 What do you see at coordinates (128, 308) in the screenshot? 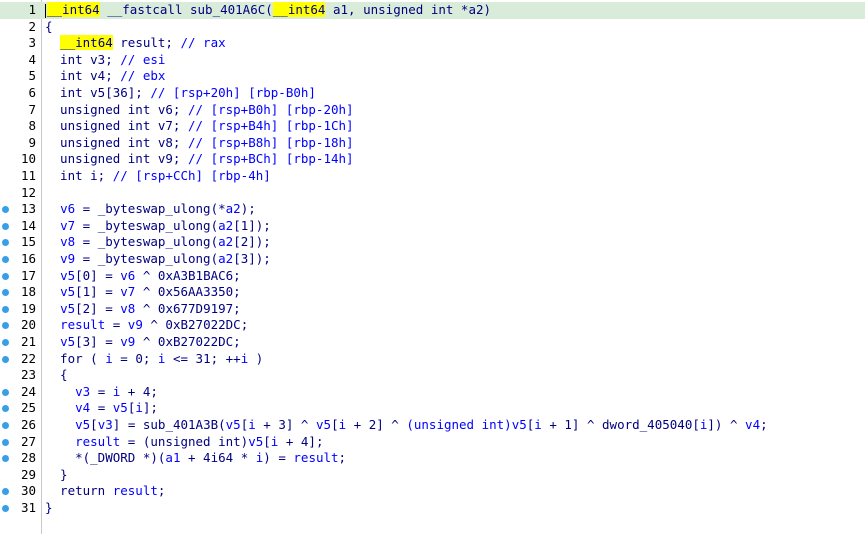
I see `variable-token: v8` at bounding box center [128, 308].